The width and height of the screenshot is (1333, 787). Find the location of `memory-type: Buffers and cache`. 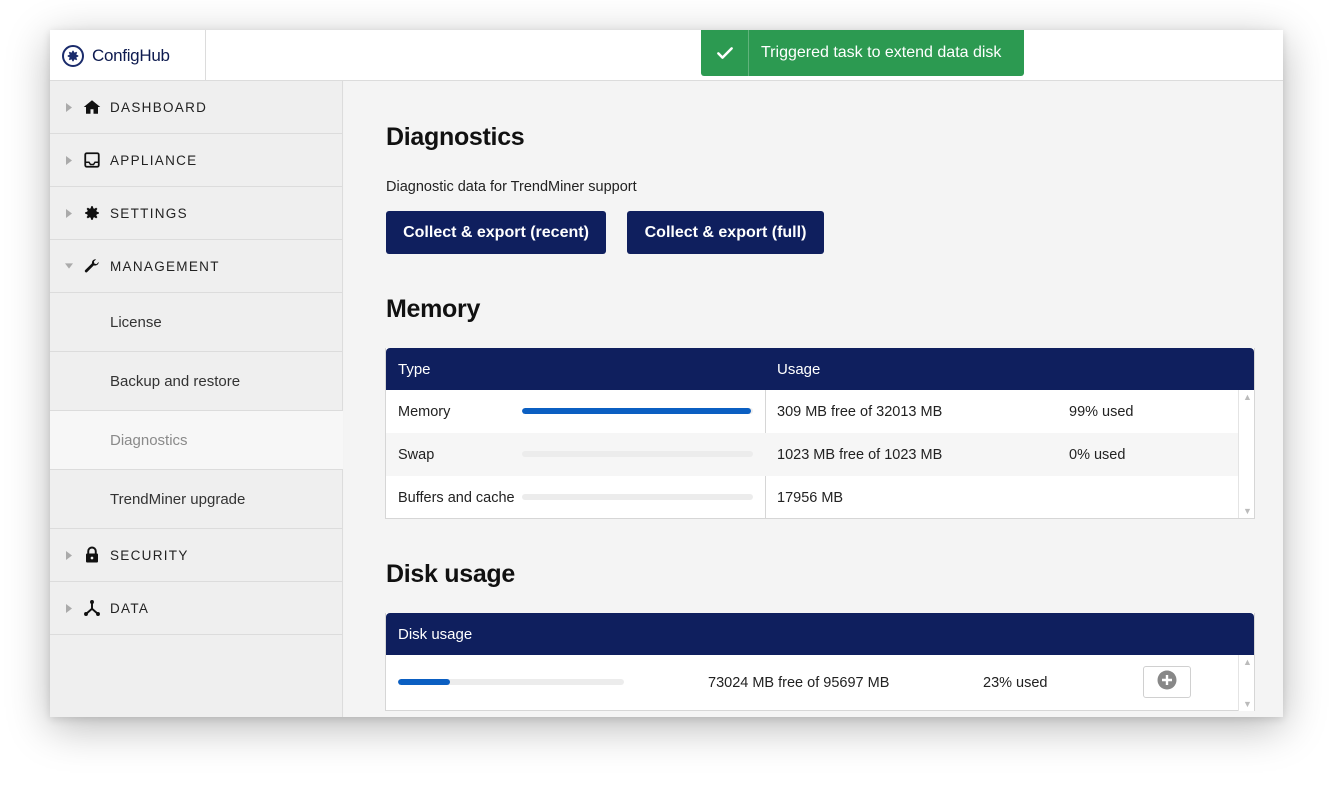

memory-type: Buffers and cache is located at coordinates (456, 497).